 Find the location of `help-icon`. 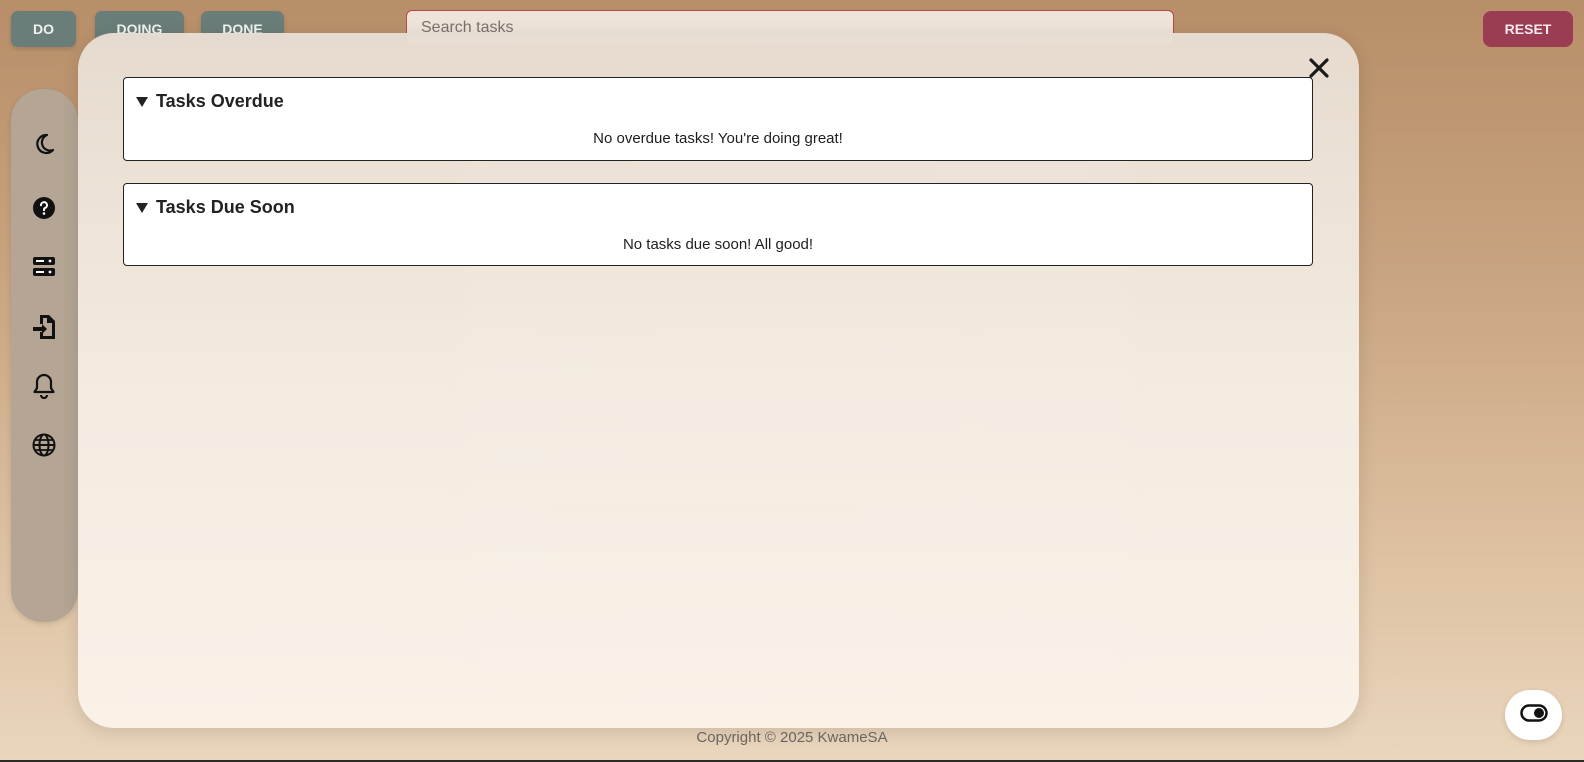

help-icon is located at coordinates (44, 208).